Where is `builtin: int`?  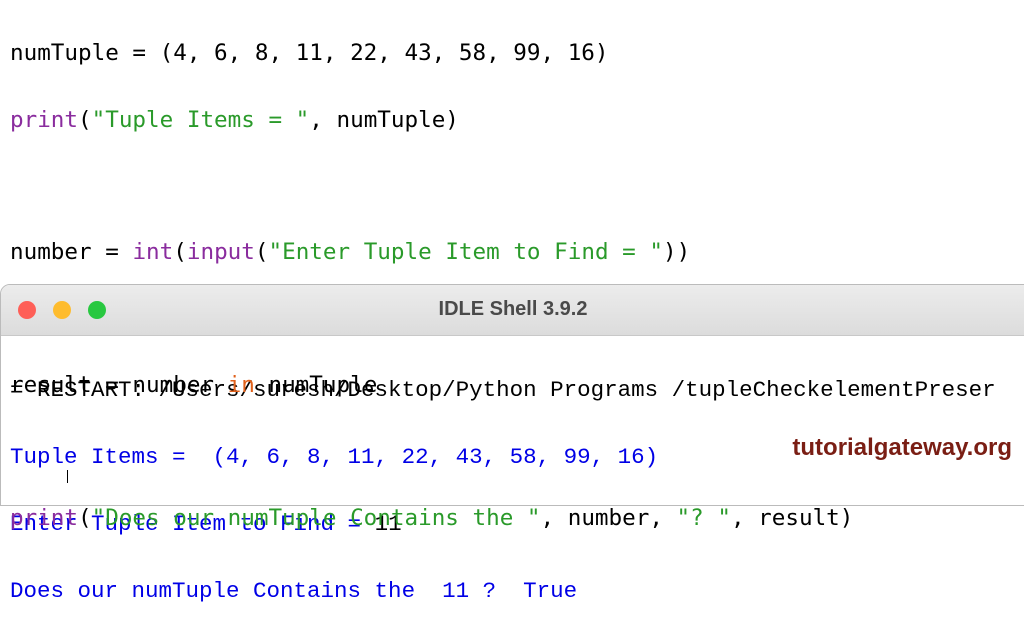 builtin: int is located at coordinates (153, 252).